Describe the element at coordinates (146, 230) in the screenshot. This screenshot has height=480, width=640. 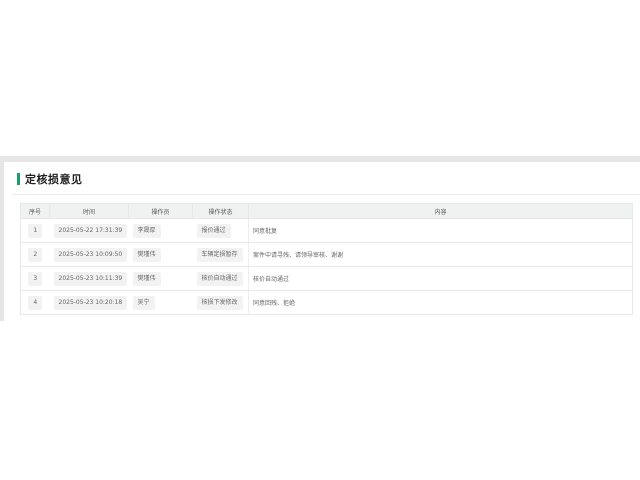
I see `row-operator-cell: 李晟厚` at that location.